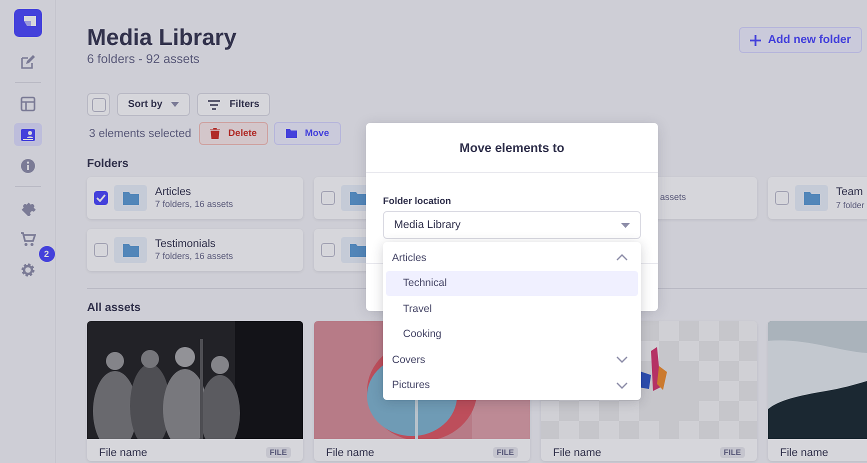 This screenshot has height=463, width=867. I want to click on page-subtitle: 6 folders - 92 assets, so click(144, 59).